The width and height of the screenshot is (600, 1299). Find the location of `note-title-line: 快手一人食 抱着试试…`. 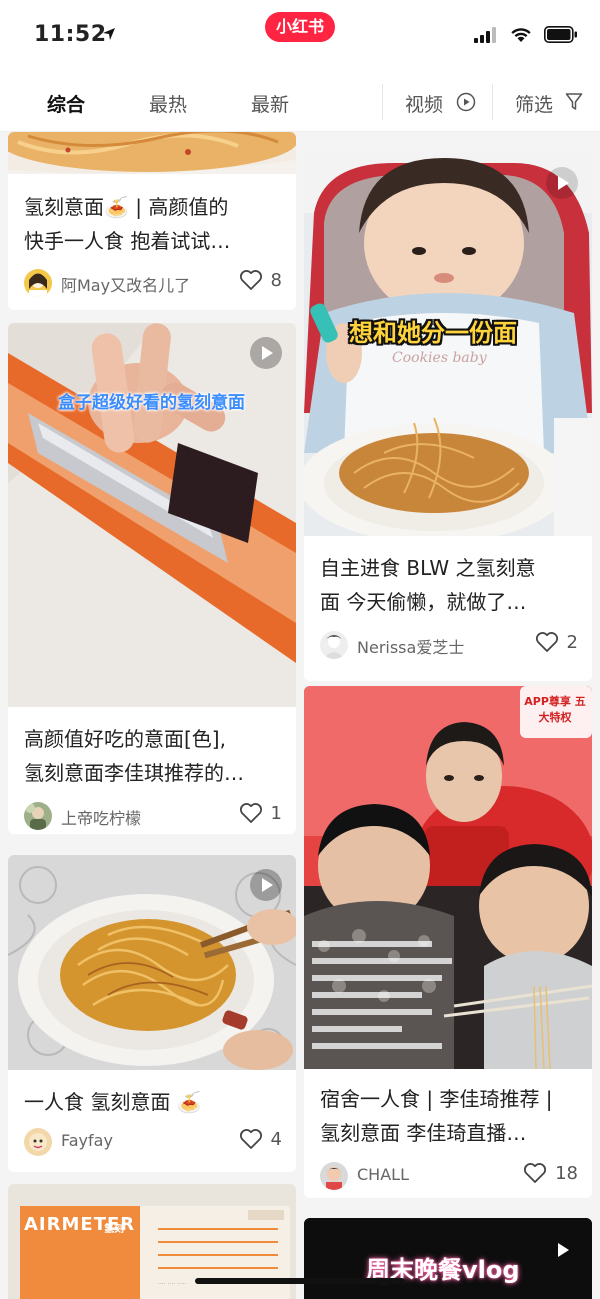

note-title-line: 快手一人食 抱着试试… is located at coordinates (127, 241).